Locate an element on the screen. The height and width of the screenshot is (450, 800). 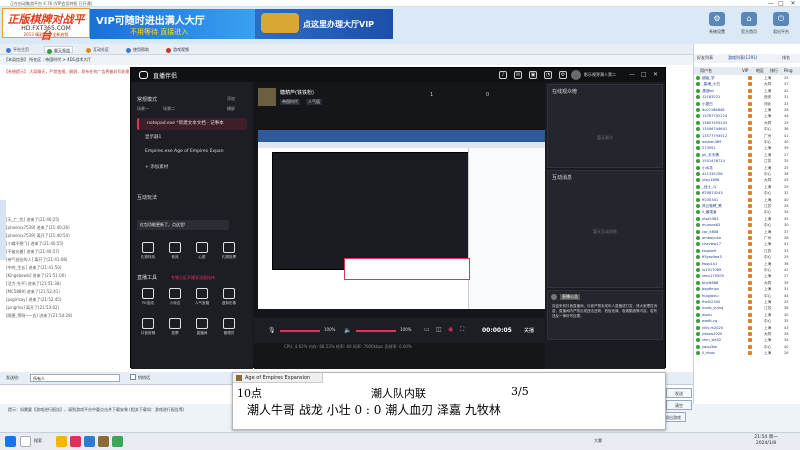
send-target-select: 所有人 is located at coordinates (75, 378).